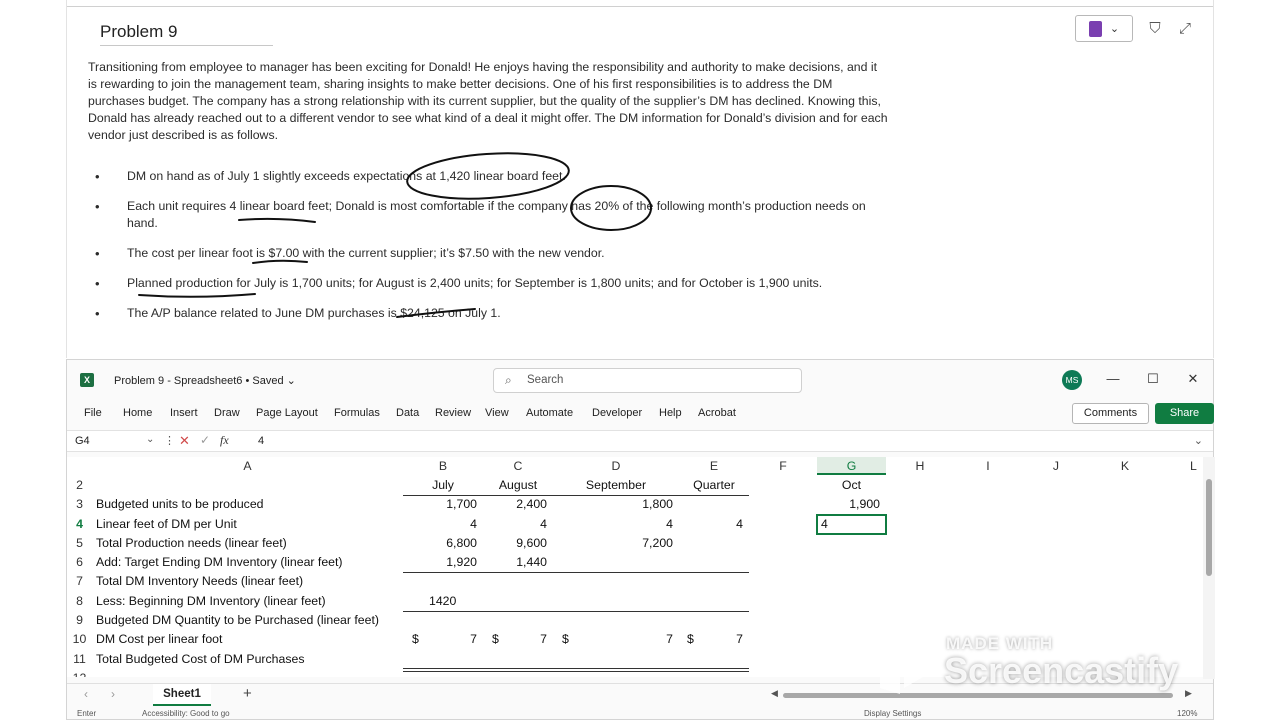  I want to click on expand-icon: ⤢, so click(1185, 28).